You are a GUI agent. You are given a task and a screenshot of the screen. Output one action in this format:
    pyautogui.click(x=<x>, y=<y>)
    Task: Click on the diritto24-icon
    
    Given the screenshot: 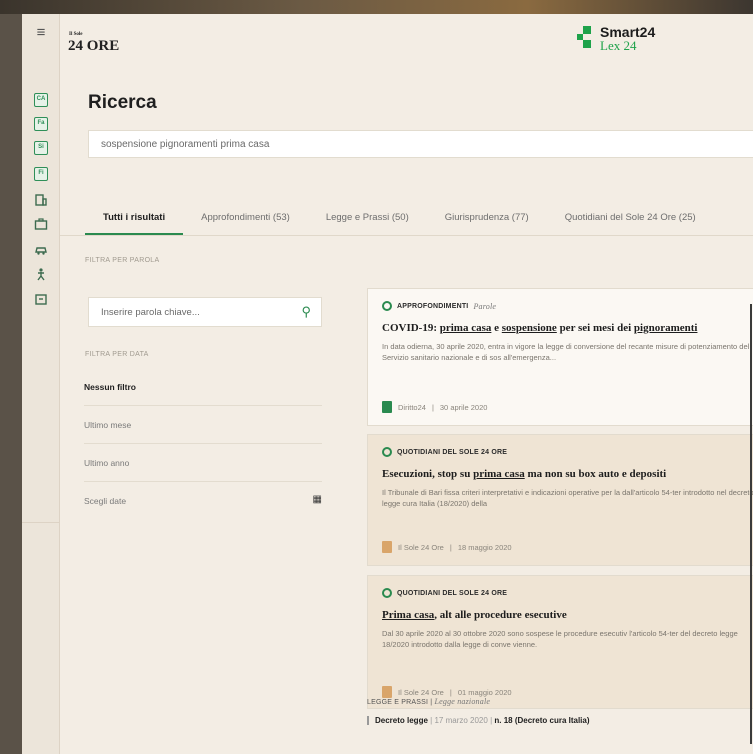 What is the action you would take?
    pyautogui.click(x=387, y=407)
    